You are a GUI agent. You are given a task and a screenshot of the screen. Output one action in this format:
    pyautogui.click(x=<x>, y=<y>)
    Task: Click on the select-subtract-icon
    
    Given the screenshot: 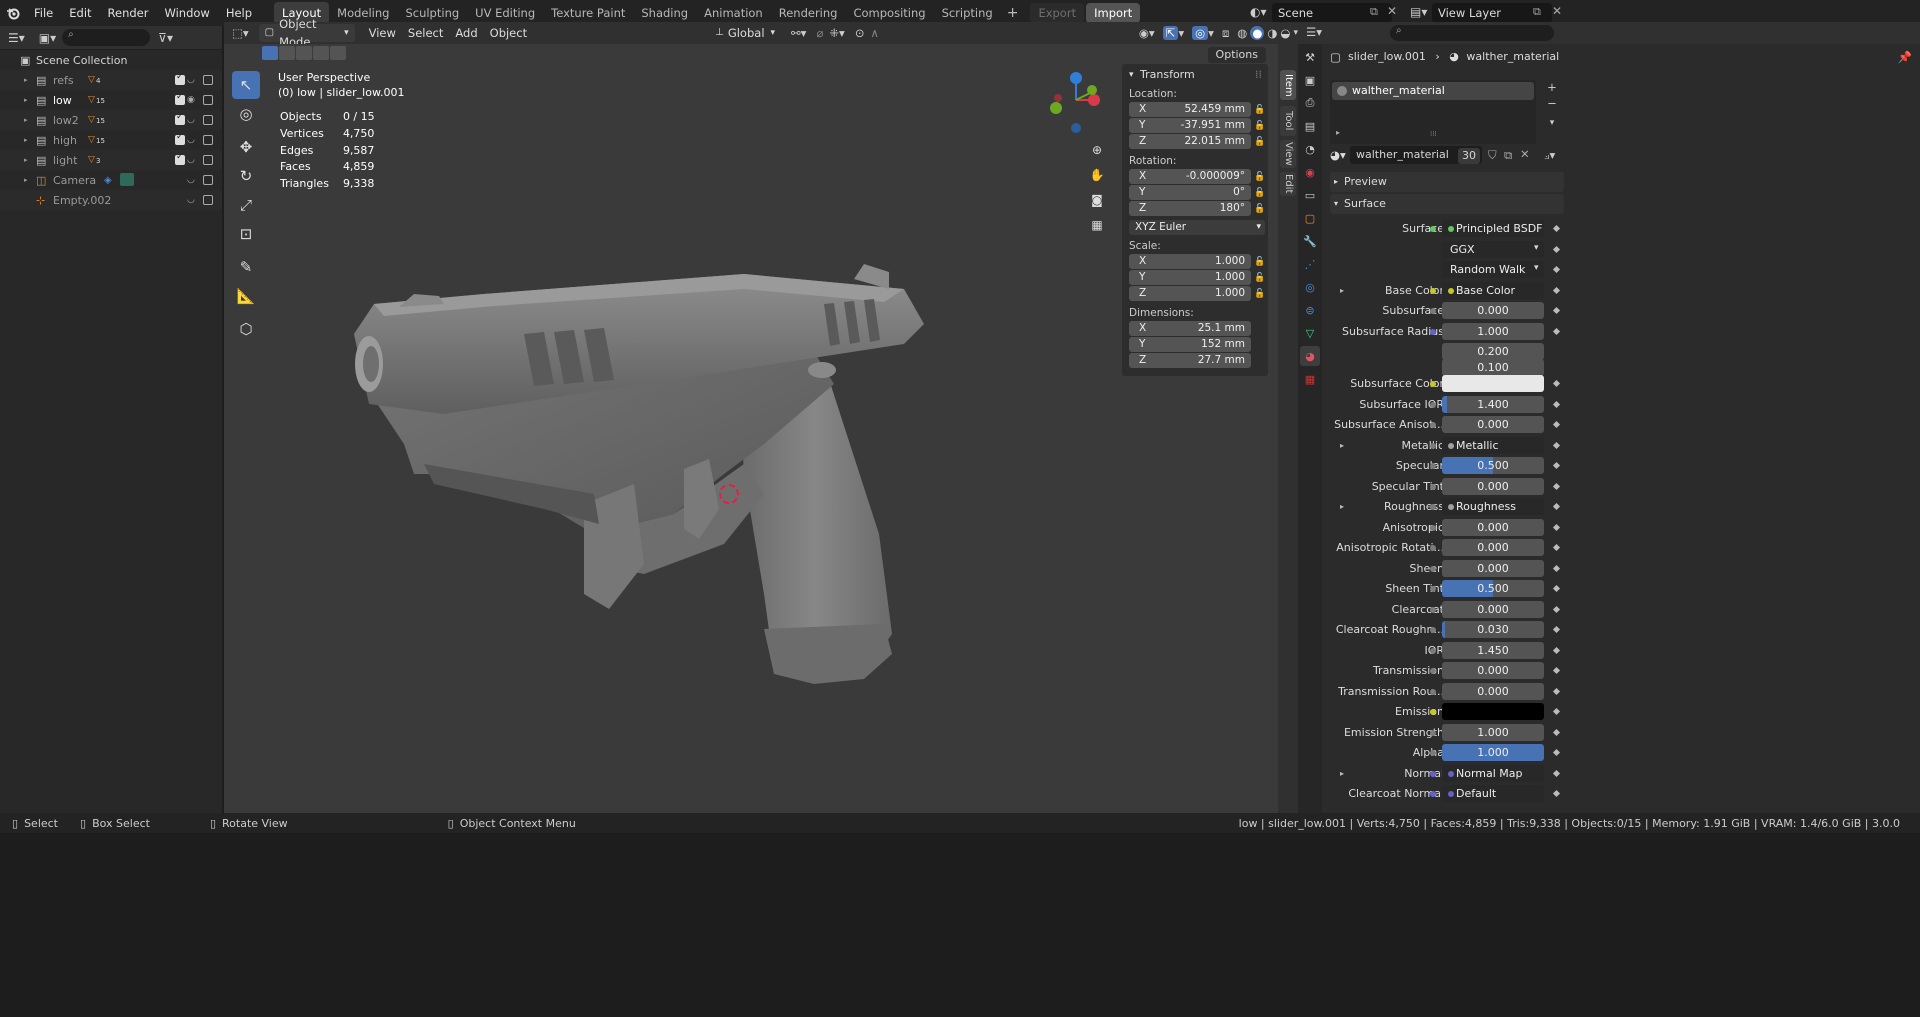 What is the action you would take?
    pyautogui.click(x=304, y=53)
    